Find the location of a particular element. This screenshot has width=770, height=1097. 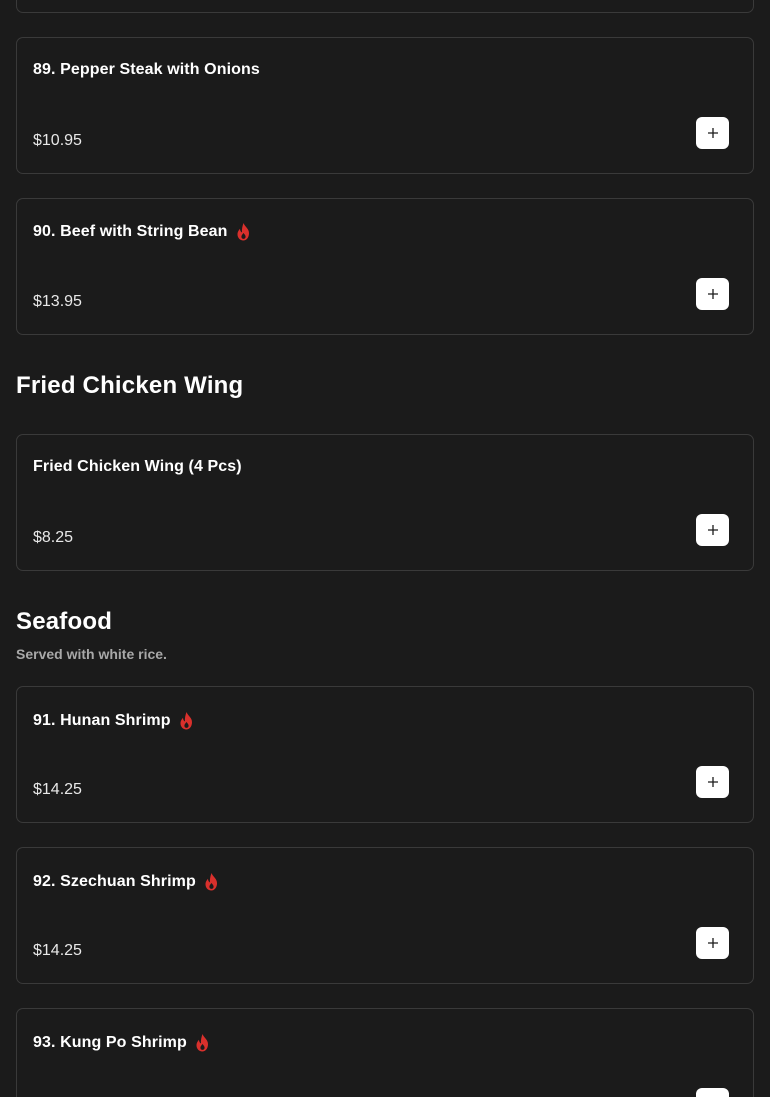

item-name: Fried Chicken Wing (4 Pcs) is located at coordinates (137, 467).